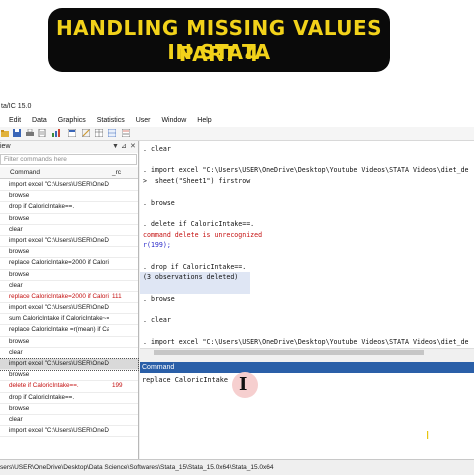 The height and width of the screenshot is (475, 474). Describe the element at coordinates (157, 245) in the screenshot. I see `results-line: r(199);` at that location.